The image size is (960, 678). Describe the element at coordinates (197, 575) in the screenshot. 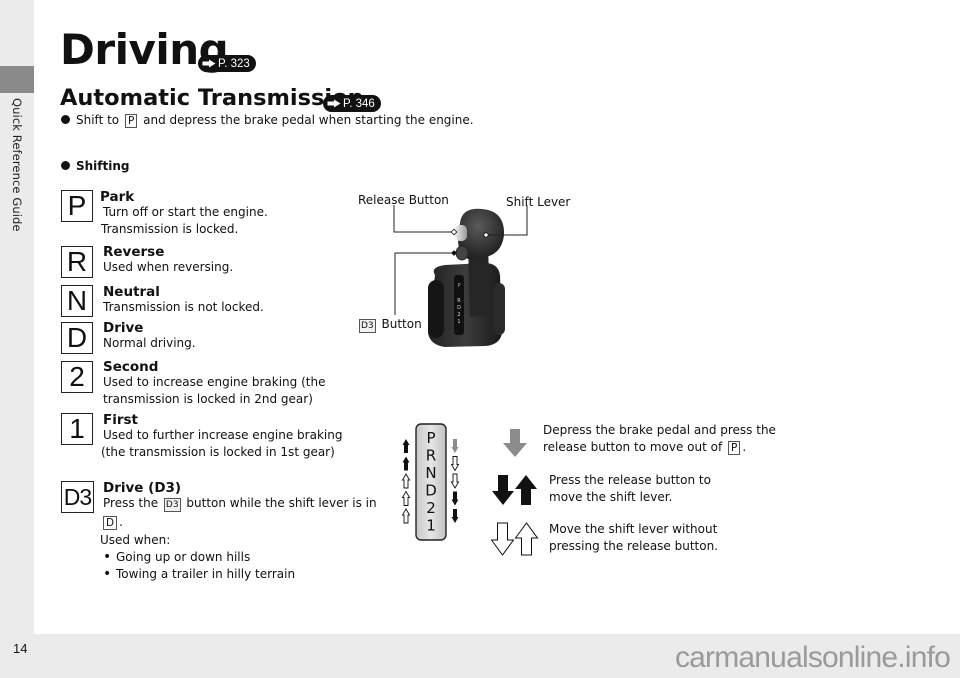

I see `list-item: Towing a trailer in hilly terrain` at that location.